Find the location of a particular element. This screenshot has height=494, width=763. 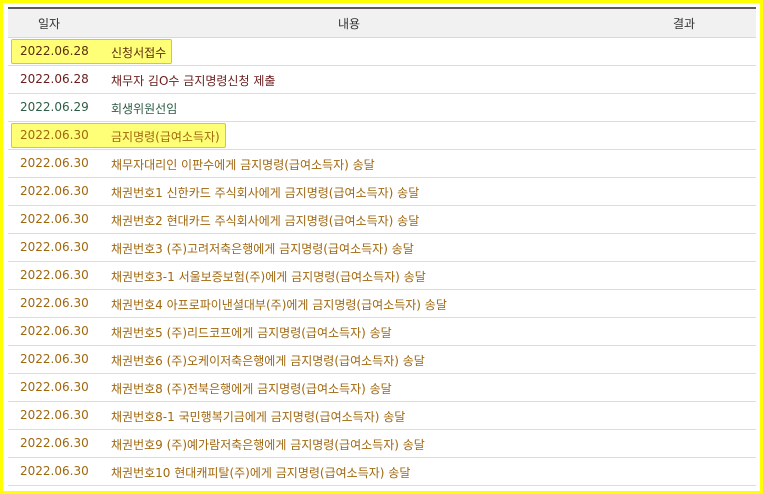

table-row: 2022.06.30 채무자대리인 이판수에게 금지명령(급여소득자) 송달 is located at coordinates (382, 164).